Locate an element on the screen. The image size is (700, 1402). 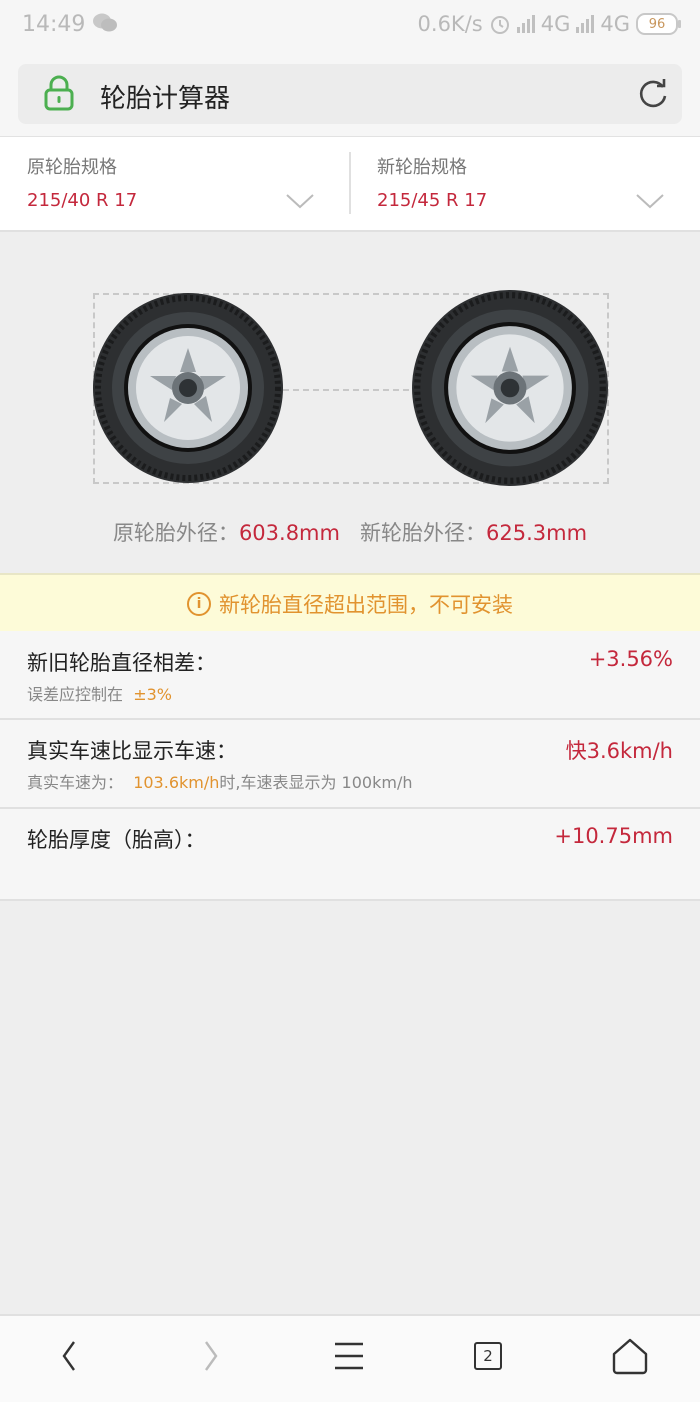
menu-icon is located at coordinates (349, 1356).